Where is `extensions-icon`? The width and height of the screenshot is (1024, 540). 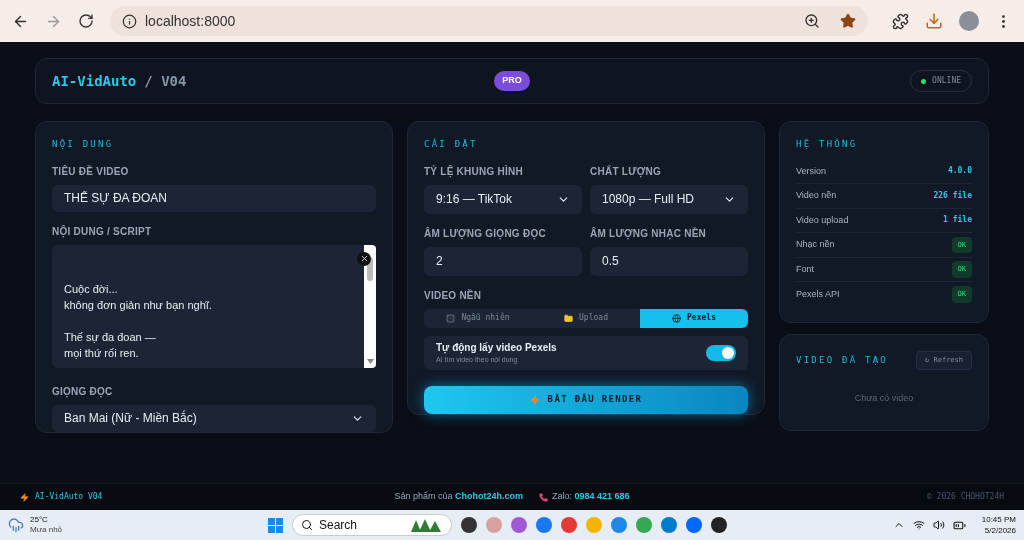 extensions-icon is located at coordinates (900, 21).